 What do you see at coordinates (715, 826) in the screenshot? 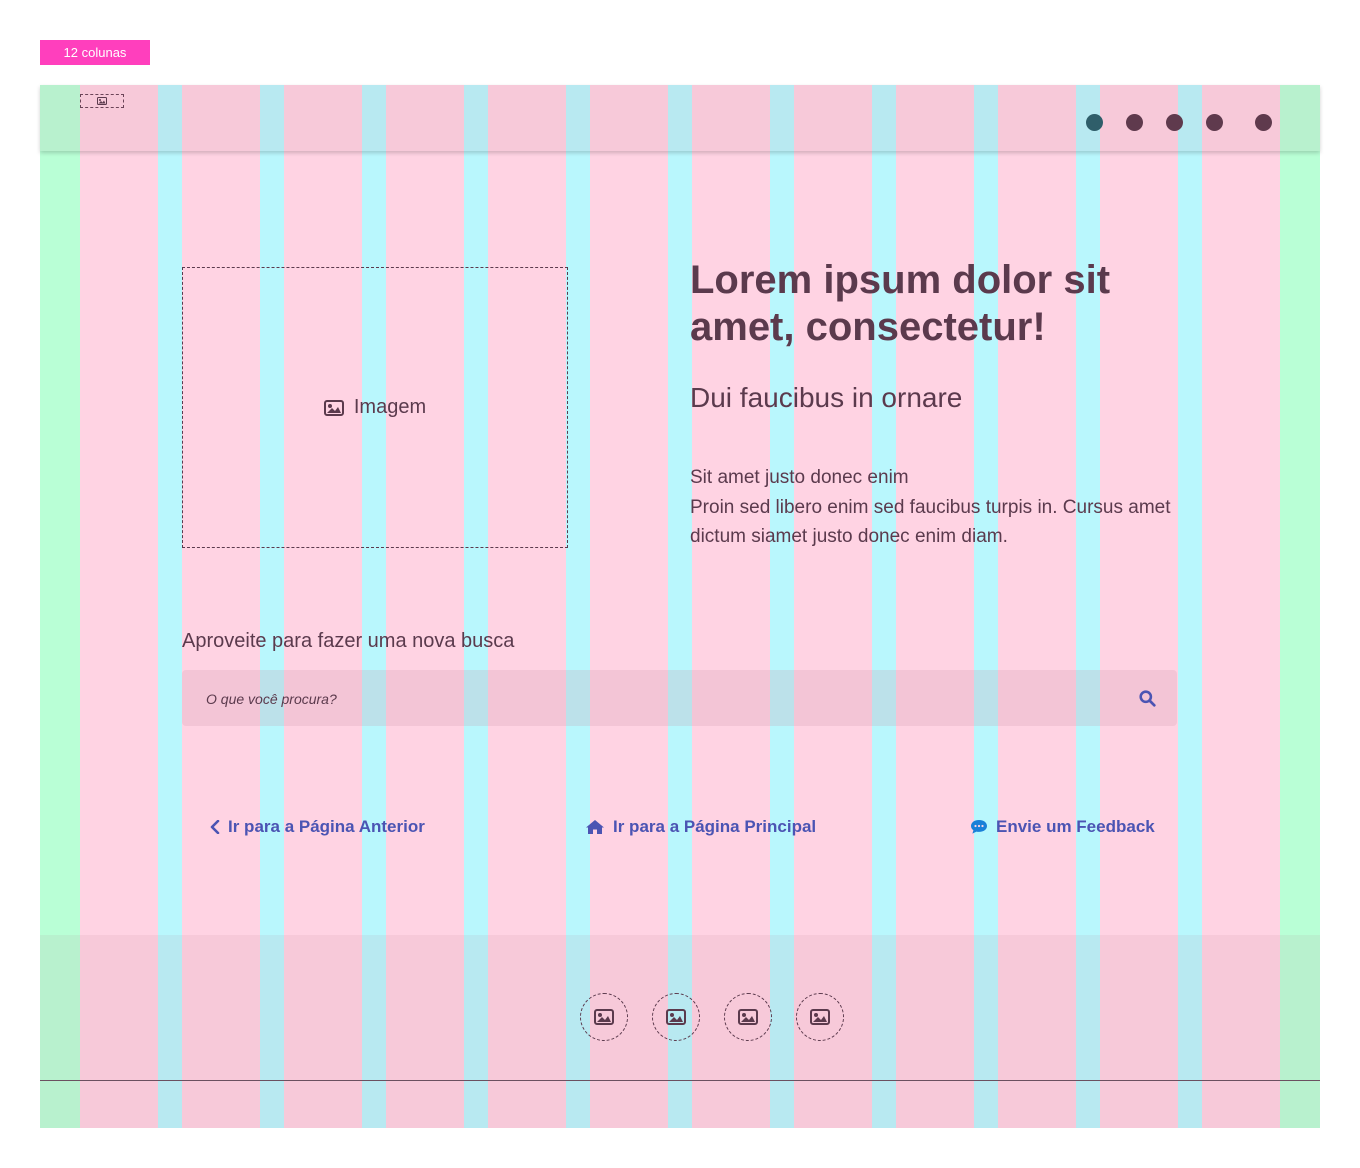
I see `home-page-label: Ir para a Página Principal` at bounding box center [715, 826].